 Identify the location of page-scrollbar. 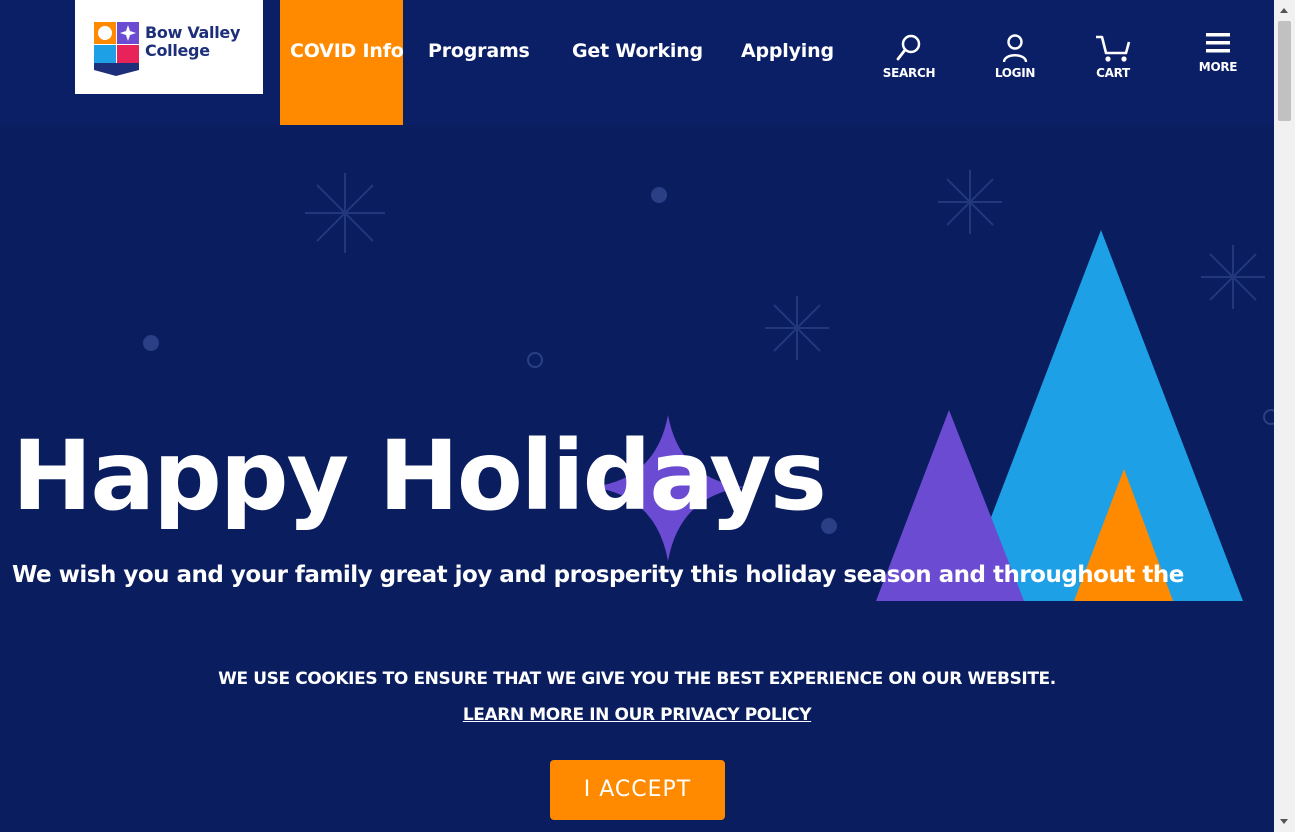
(1284, 416).